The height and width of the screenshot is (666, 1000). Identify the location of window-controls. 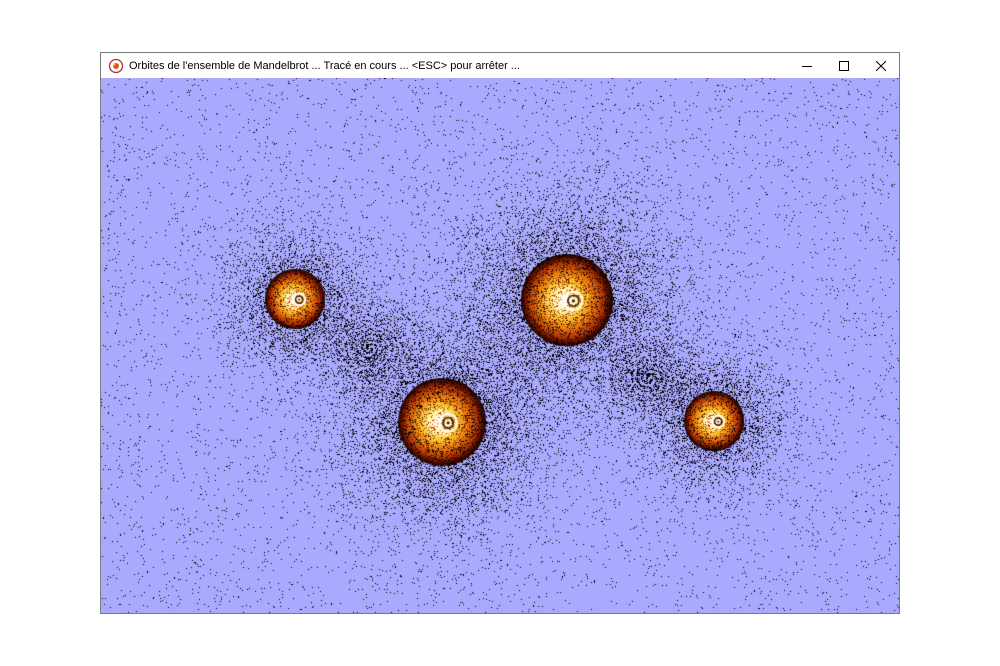
(843, 65).